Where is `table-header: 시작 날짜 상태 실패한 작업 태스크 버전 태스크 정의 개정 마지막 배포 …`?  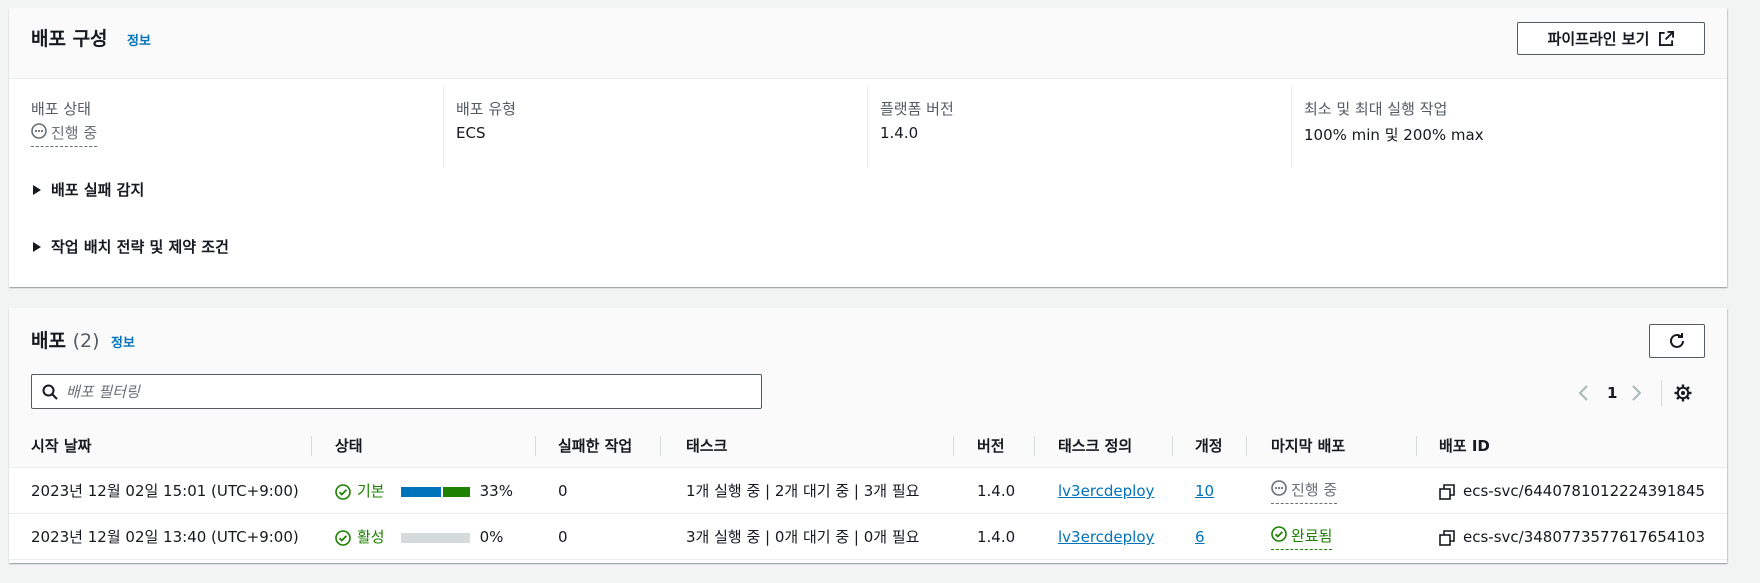 table-header: 시작 날짜 상태 실패한 작업 태스크 버전 태스크 정의 개정 마지막 배포 … is located at coordinates (868, 446).